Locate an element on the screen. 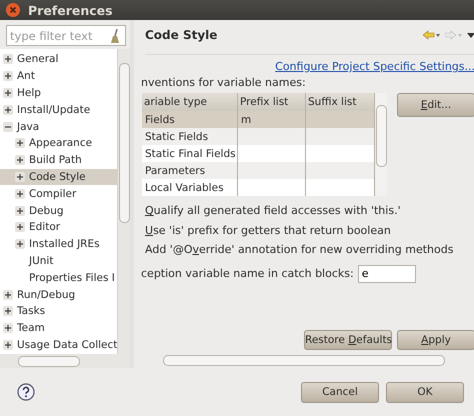 The width and height of the screenshot is (474, 416). tree-item: General is located at coordinates (58, 59).